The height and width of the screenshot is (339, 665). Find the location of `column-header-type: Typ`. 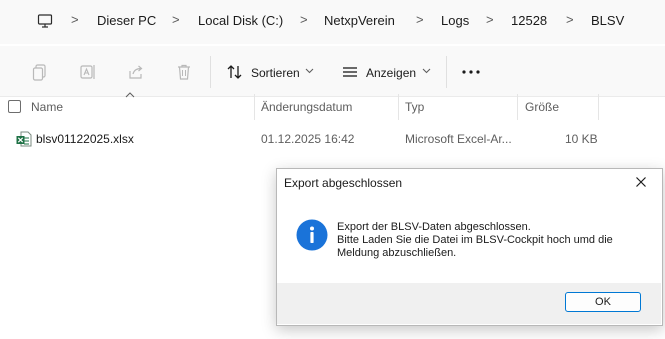

column-header-type: Typ is located at coordinates (414, 107).